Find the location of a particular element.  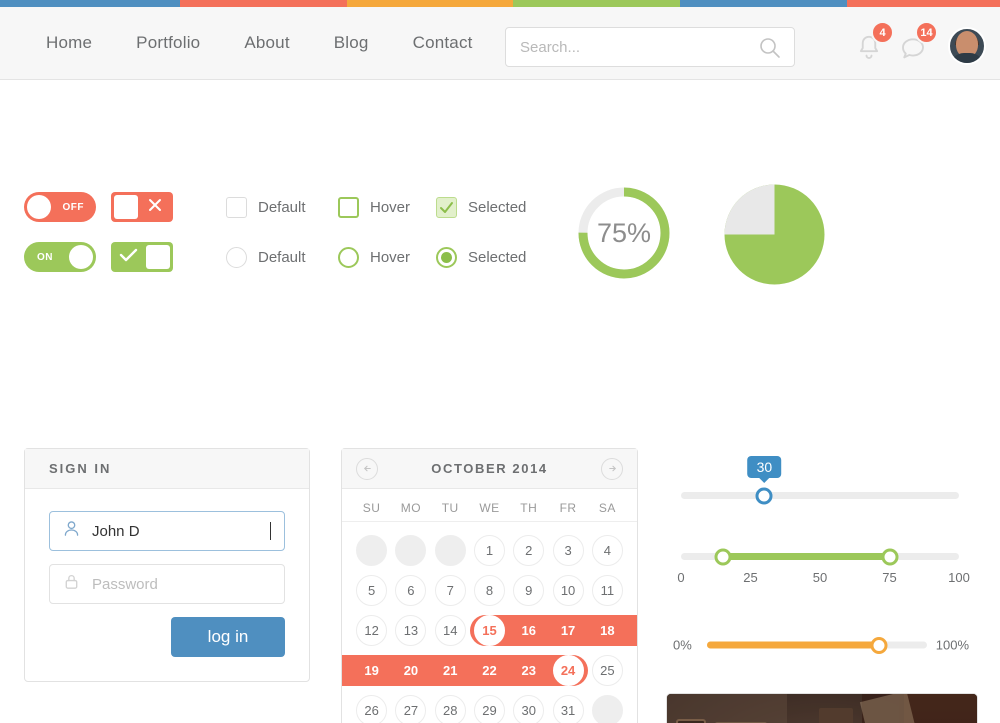

user-icon is located at coordinates (71, 531).